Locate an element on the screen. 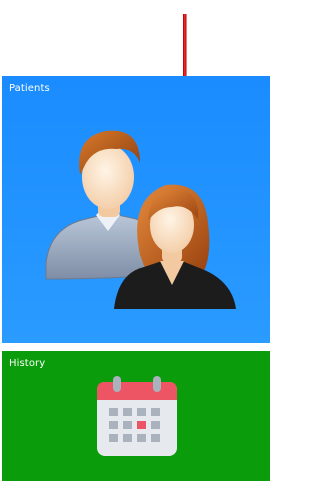  history-tile-label: History is located at coordinates (27, 363).